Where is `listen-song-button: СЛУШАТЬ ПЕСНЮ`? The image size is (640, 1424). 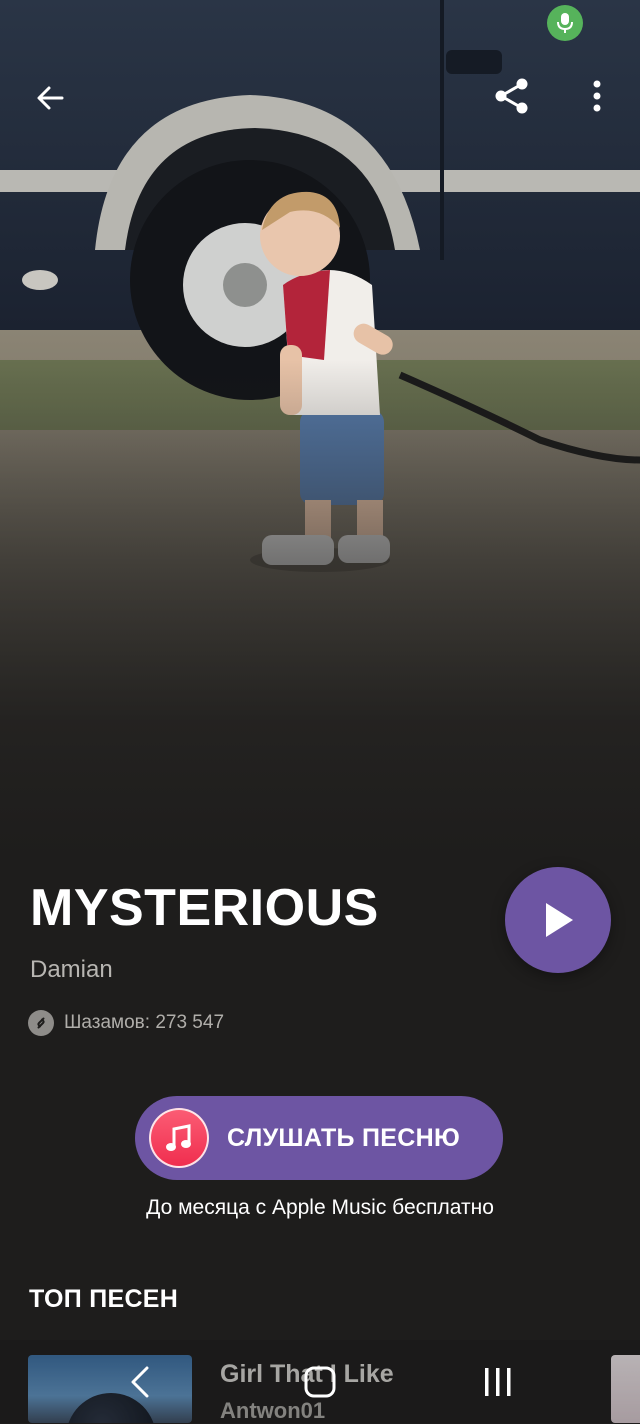
listen-song-button: СЛУШАТЬ ПЕСНЮ is located at coordinates (319, 1138).